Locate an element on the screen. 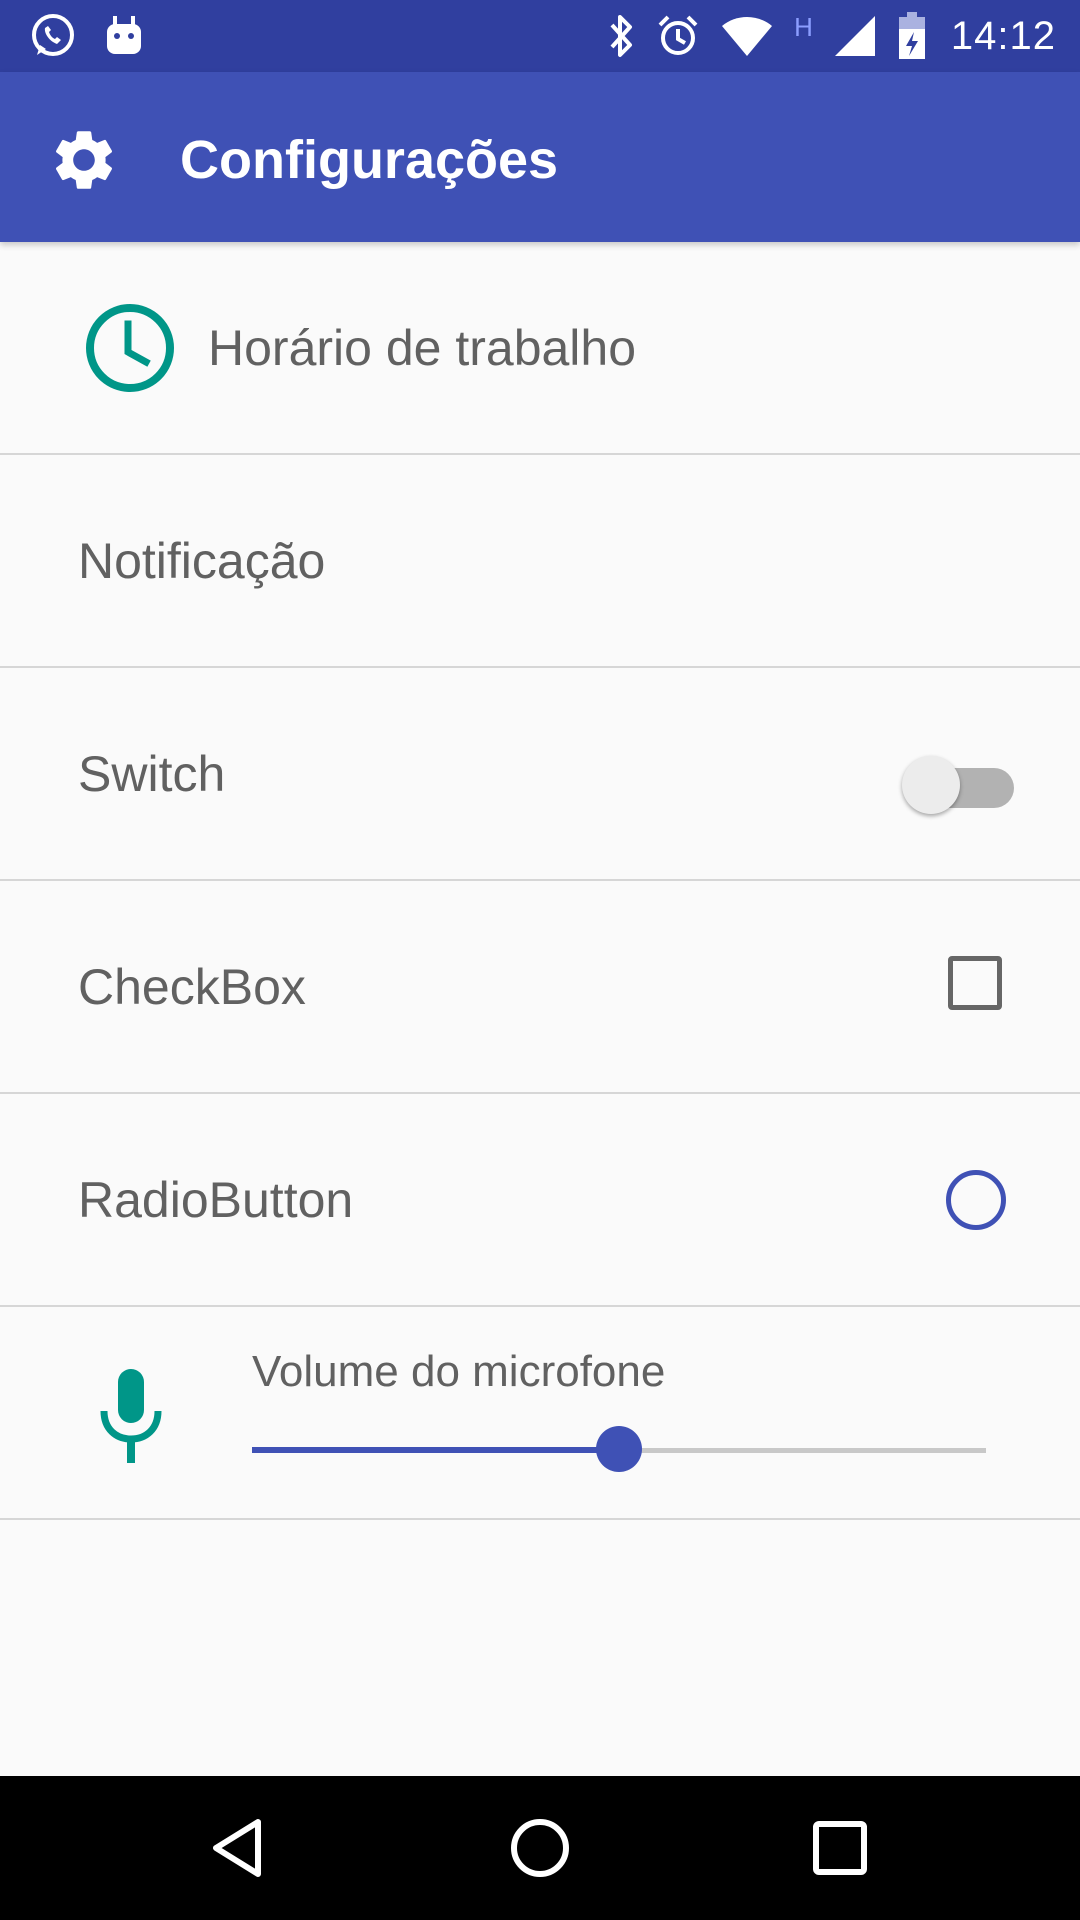 Image resolution: width=1080 pixels, height=1920 pixels. bluetooth-icon is located at coordinates (621, 36).